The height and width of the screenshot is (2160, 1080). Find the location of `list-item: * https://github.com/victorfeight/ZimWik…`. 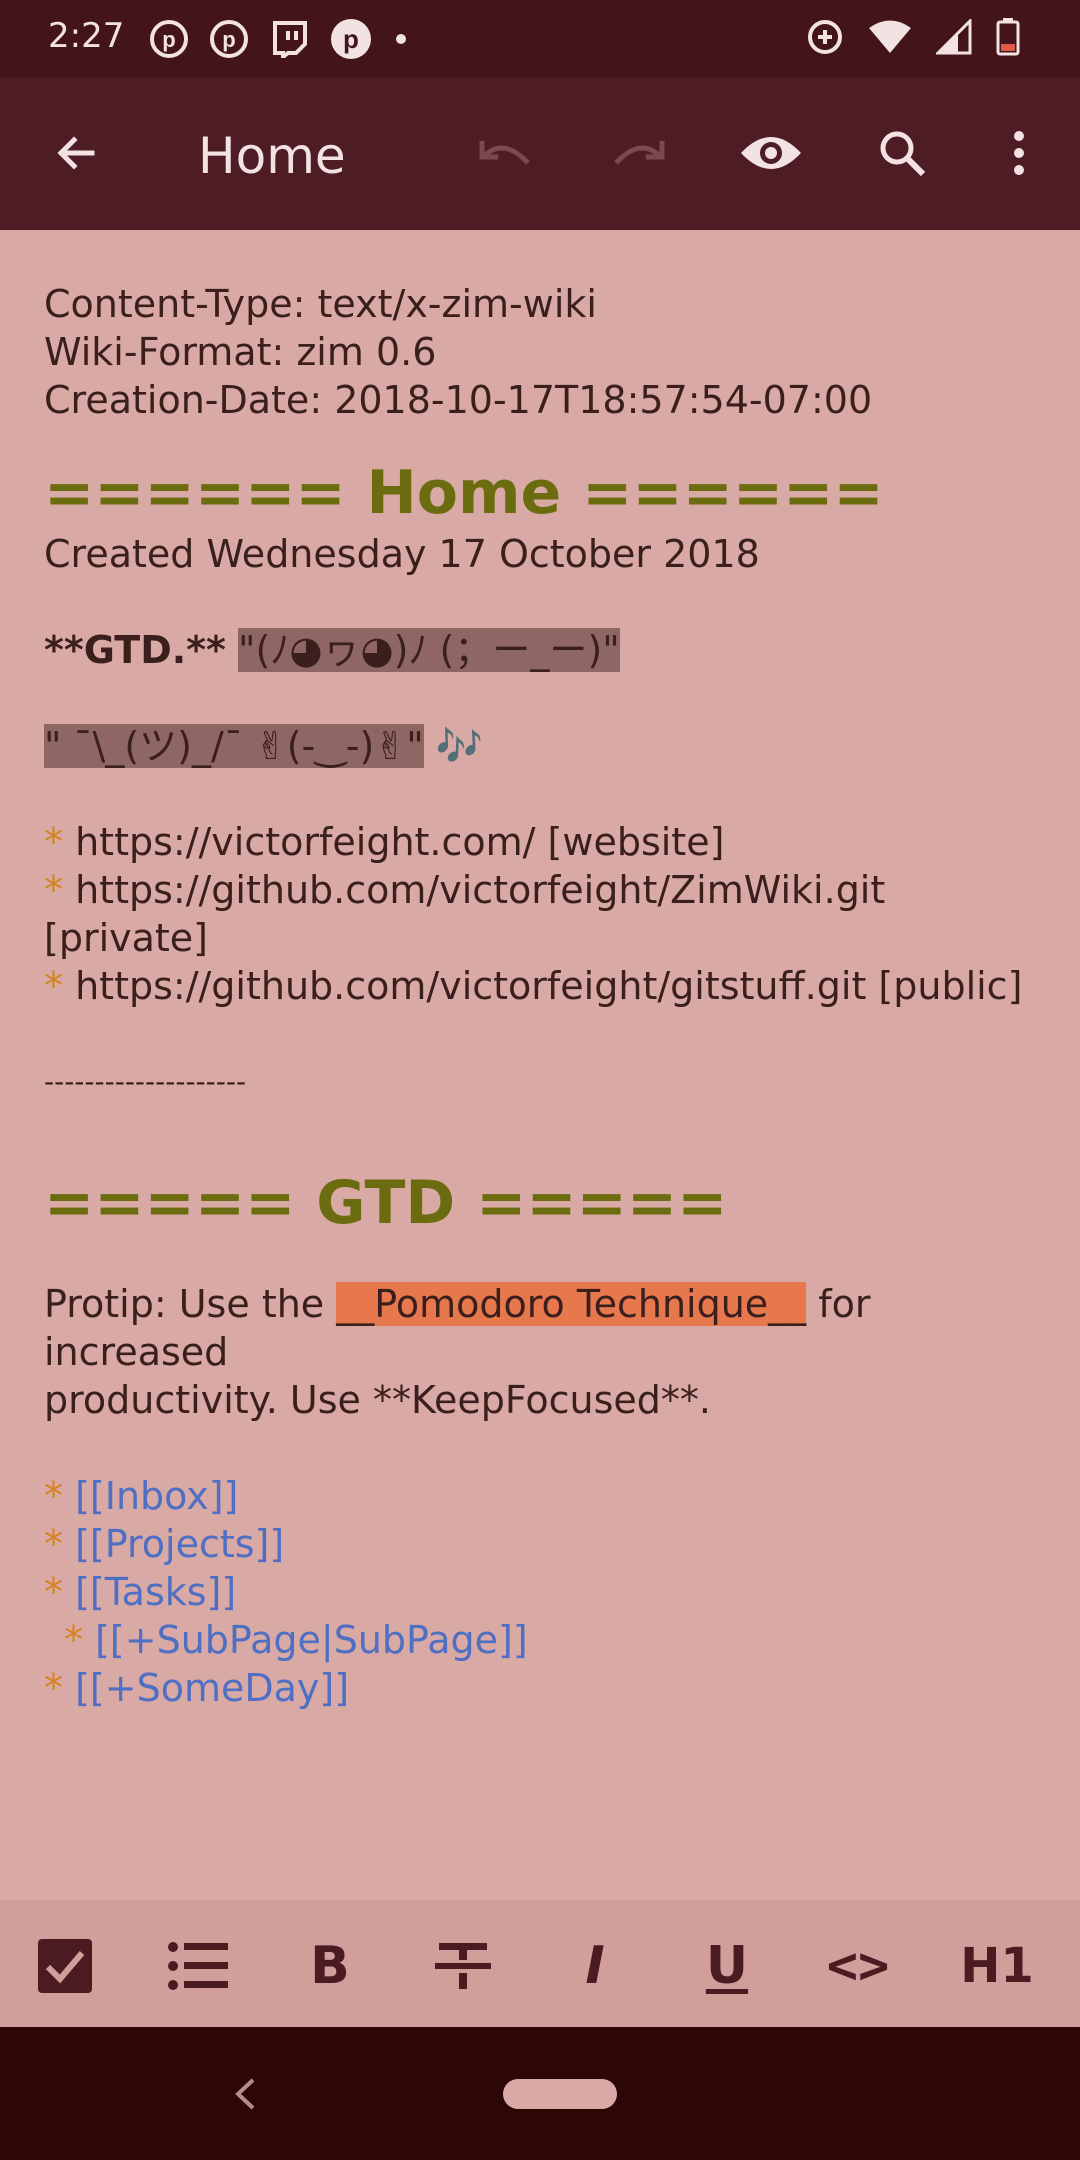

list-item: * https://github.com/victorfeight/ZimWik… is located at coordinates (544, 914).